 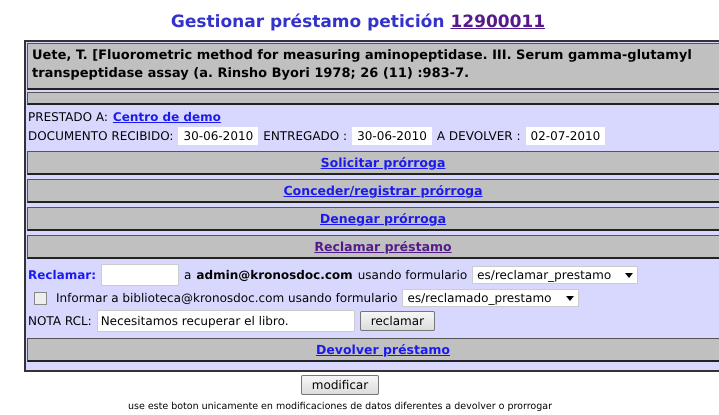 I want to click on section-link: Conceder/registrar prórroga, so click(x=383, y=190).